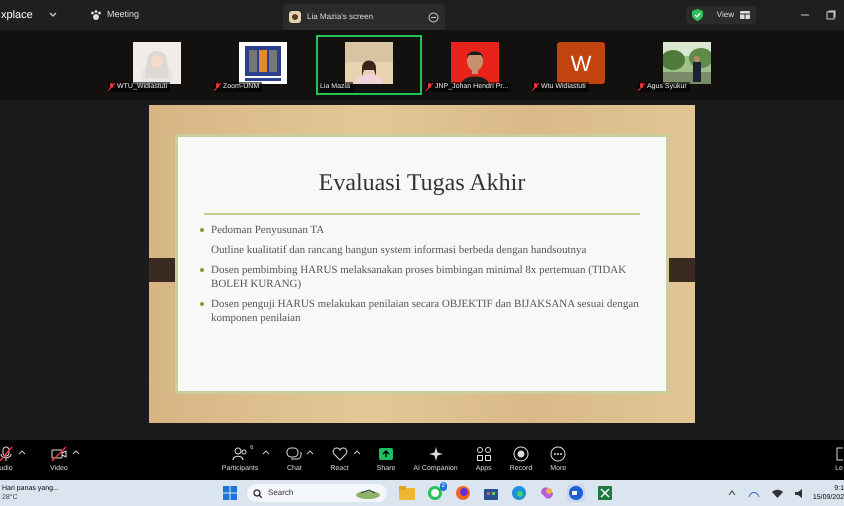  I want to click on avatar-letter: W, so click(581, 63).